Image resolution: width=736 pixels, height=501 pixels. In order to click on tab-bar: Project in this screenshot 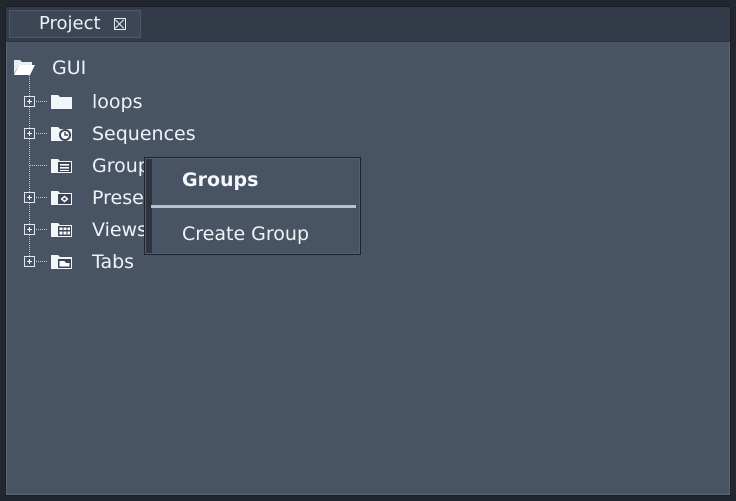, I will do `click(368, 24)`.